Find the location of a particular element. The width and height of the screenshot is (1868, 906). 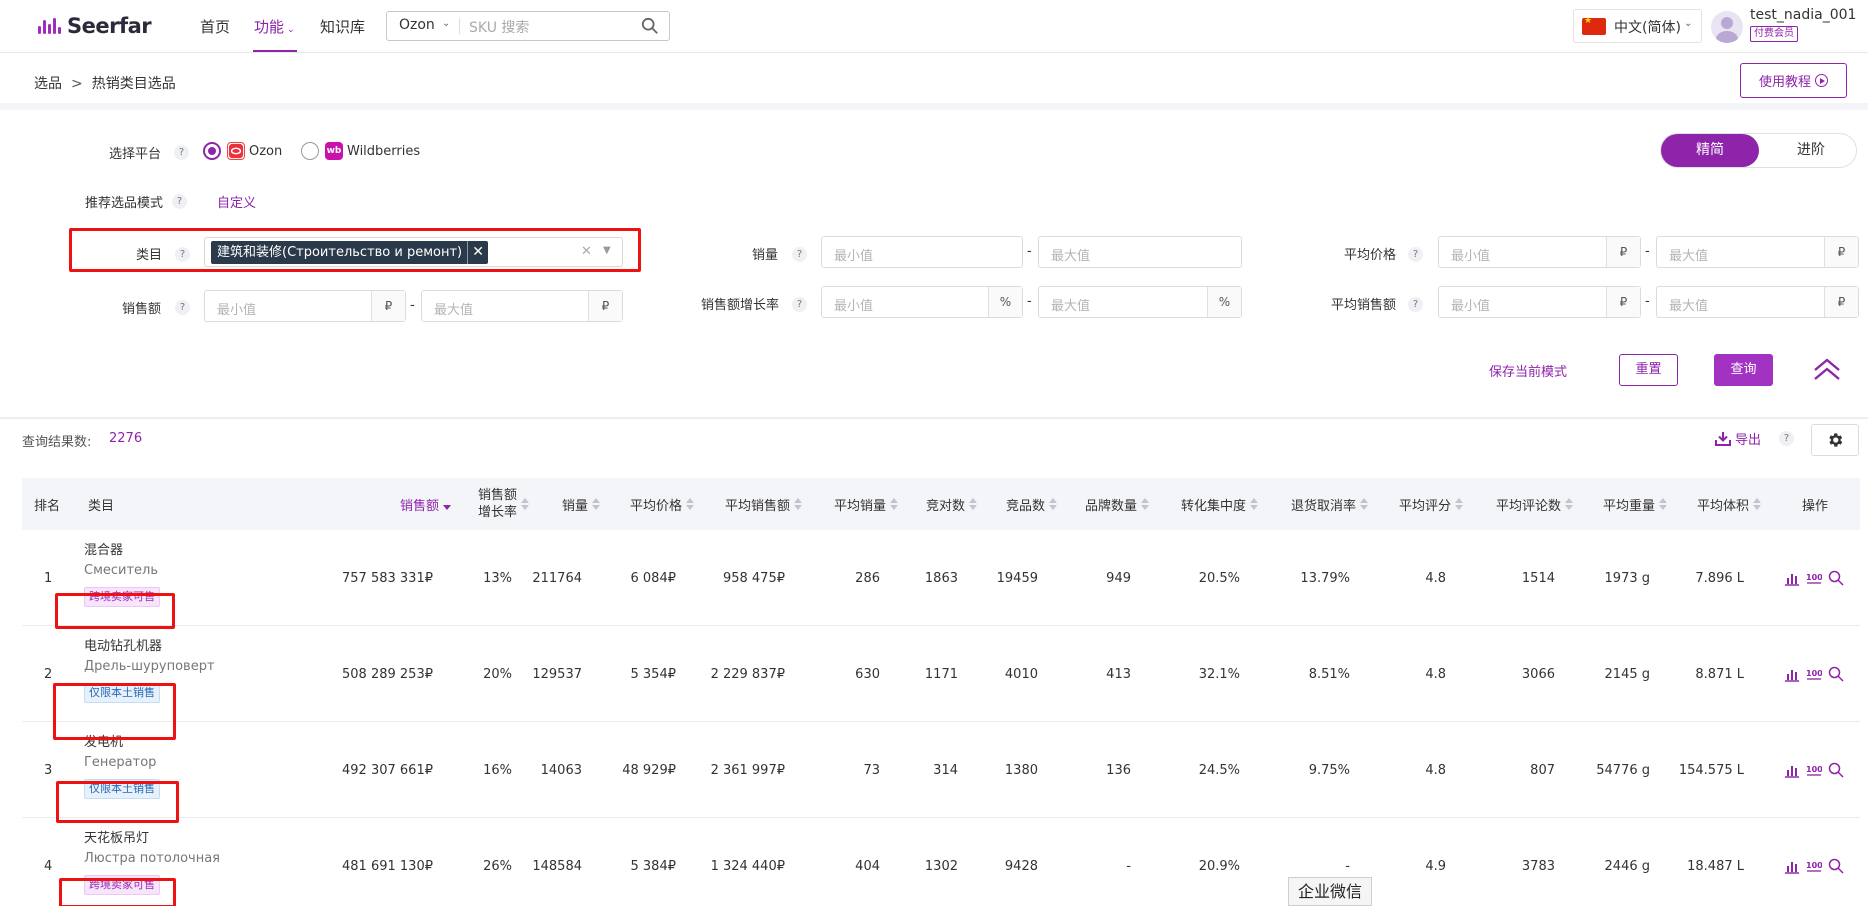

cell-brands: 136 is located at coordinates (1118, 770).